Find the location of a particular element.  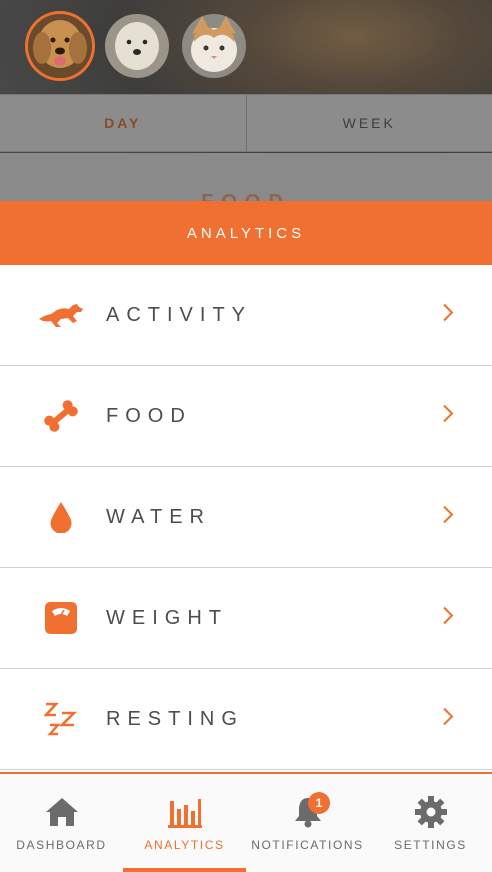

list-item-label: ACTIVITY is located at coordinates (179, 314).